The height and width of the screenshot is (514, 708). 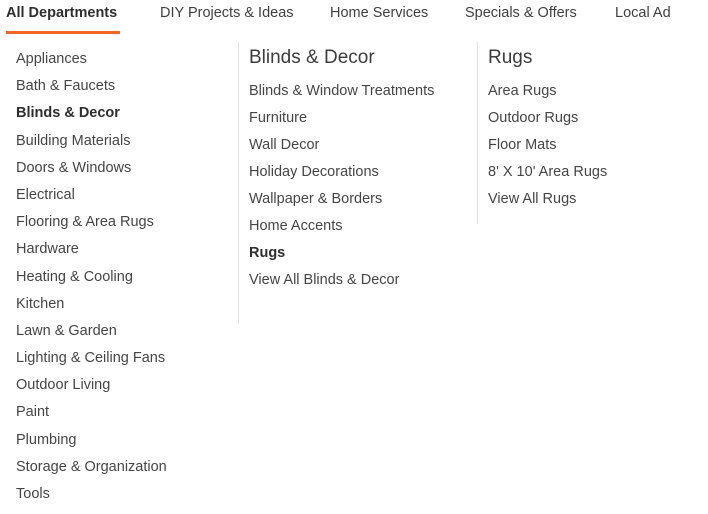 What do you see at coordinates (363, 91) in the screenshot?
I see `subcategory-item-blinds-window-treatments: Blinds & Window Treatments` at bounding box center [363, 91].